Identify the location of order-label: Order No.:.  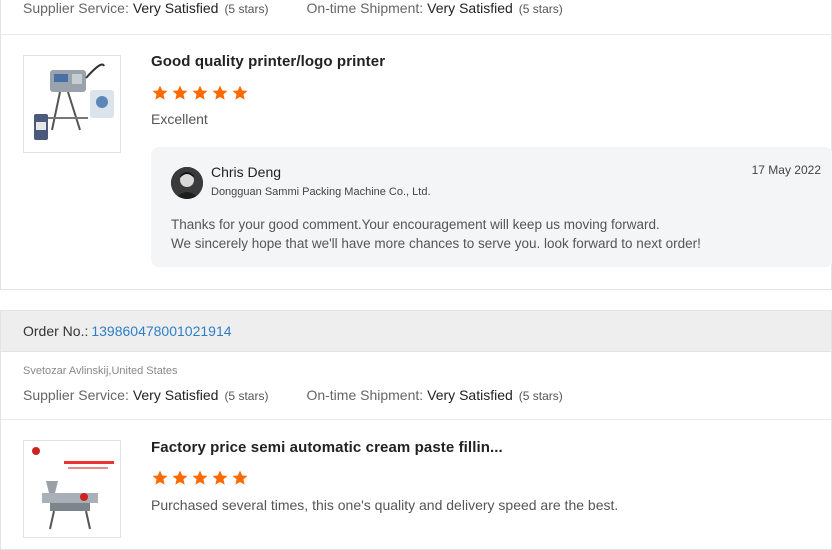
(56, 331).